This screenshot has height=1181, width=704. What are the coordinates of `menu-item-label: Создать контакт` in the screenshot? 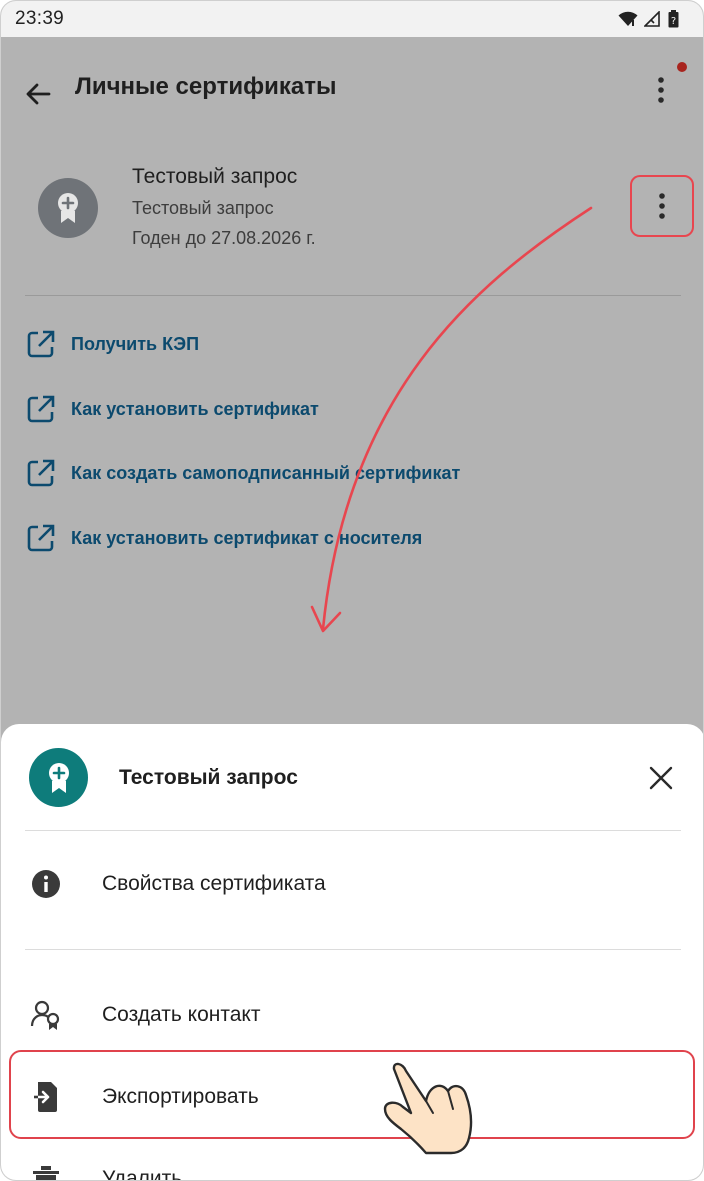 It's located at (181, 1014).